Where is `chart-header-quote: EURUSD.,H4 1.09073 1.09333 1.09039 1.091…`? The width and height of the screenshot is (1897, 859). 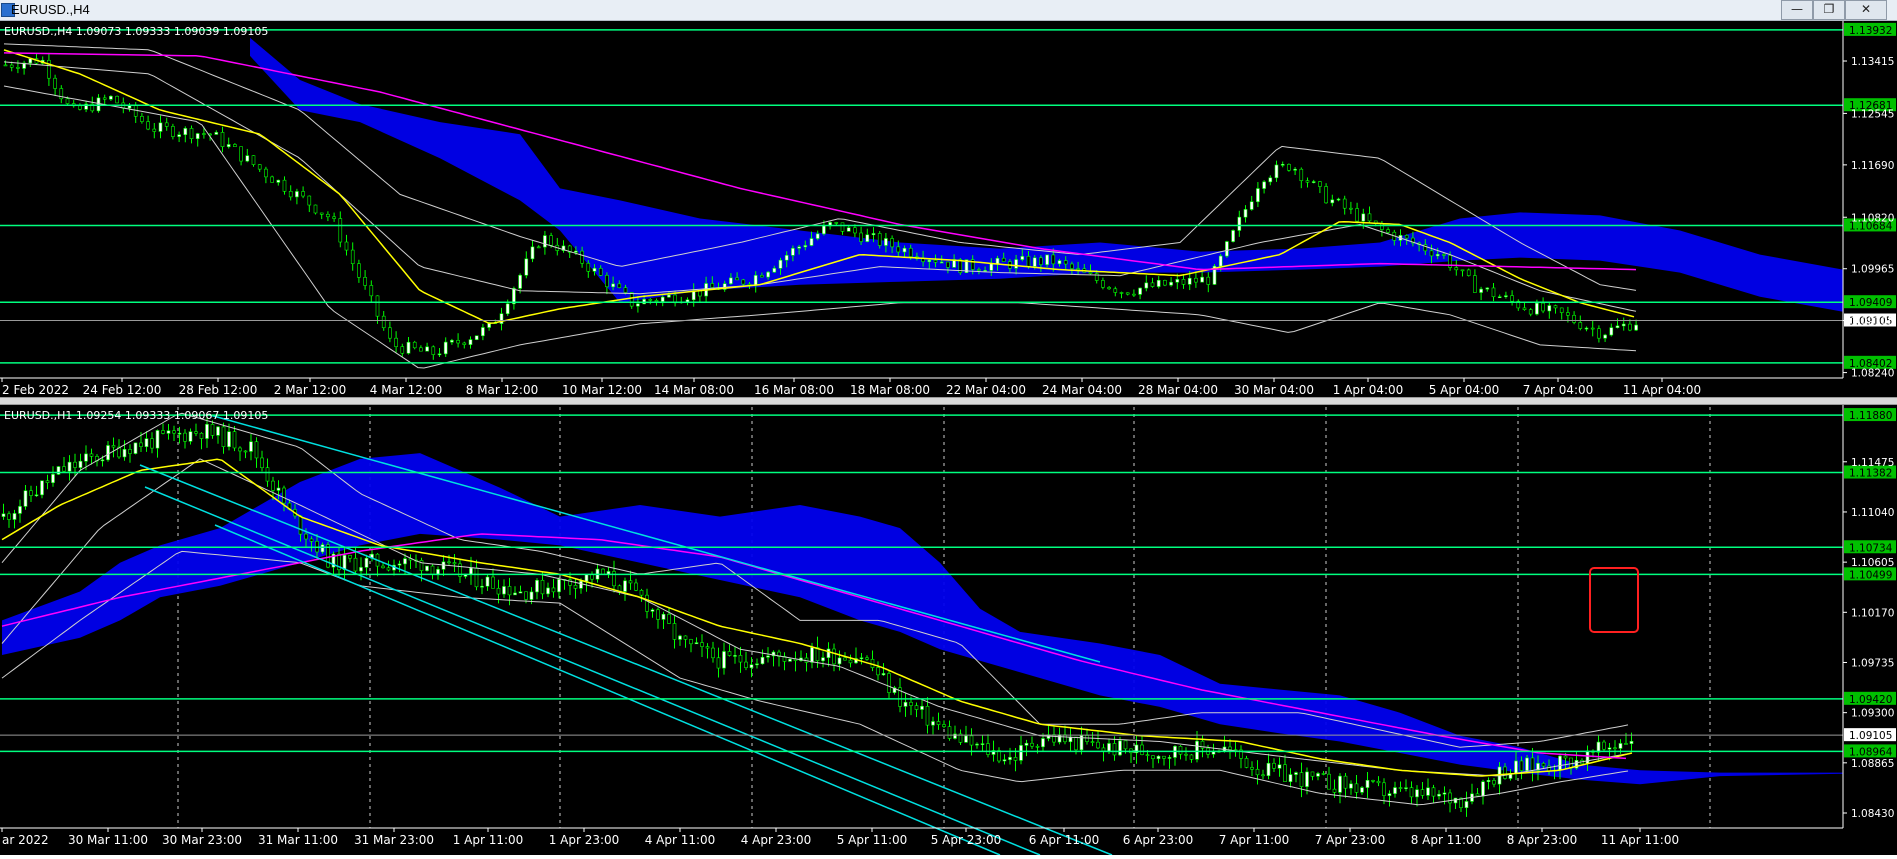 chart-header-quote: EURUSD.,H4 1.09073 1.09333 1.09039 1.091… is located at coordinates (136, 31).